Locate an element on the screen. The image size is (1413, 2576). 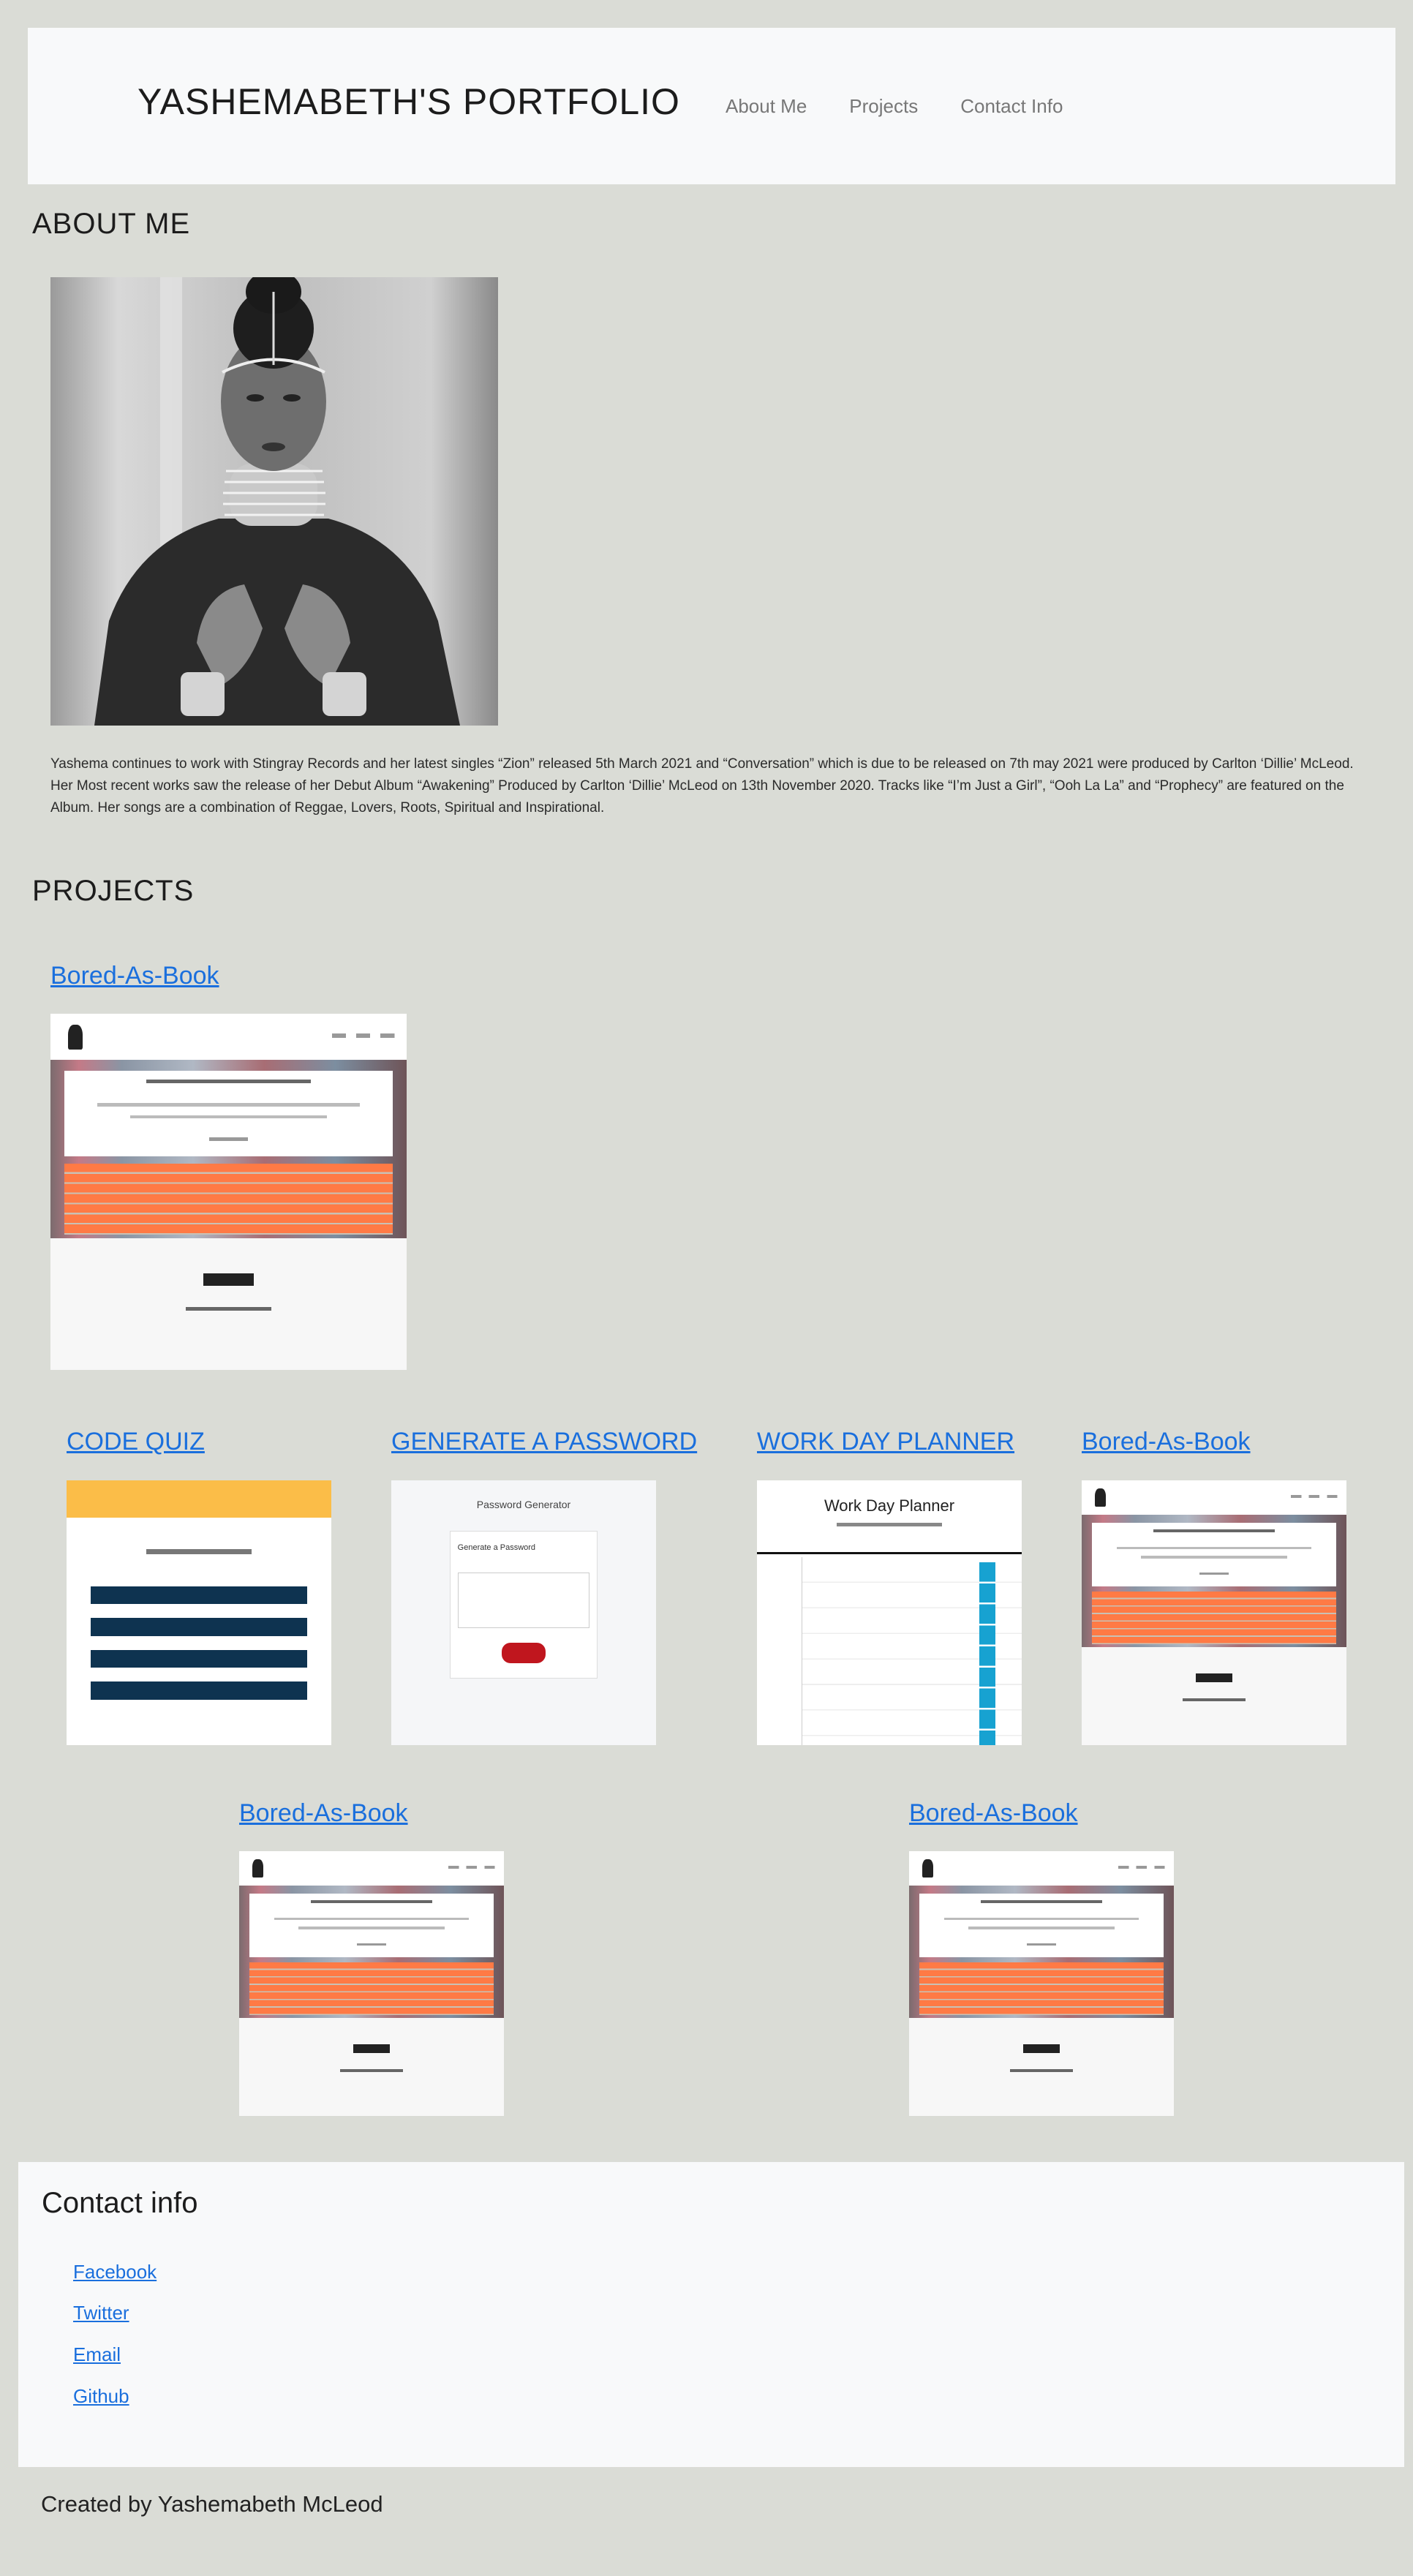
site-title: YASHEMABETH'S PORTFOLIO is located at coordinates (408, 101).